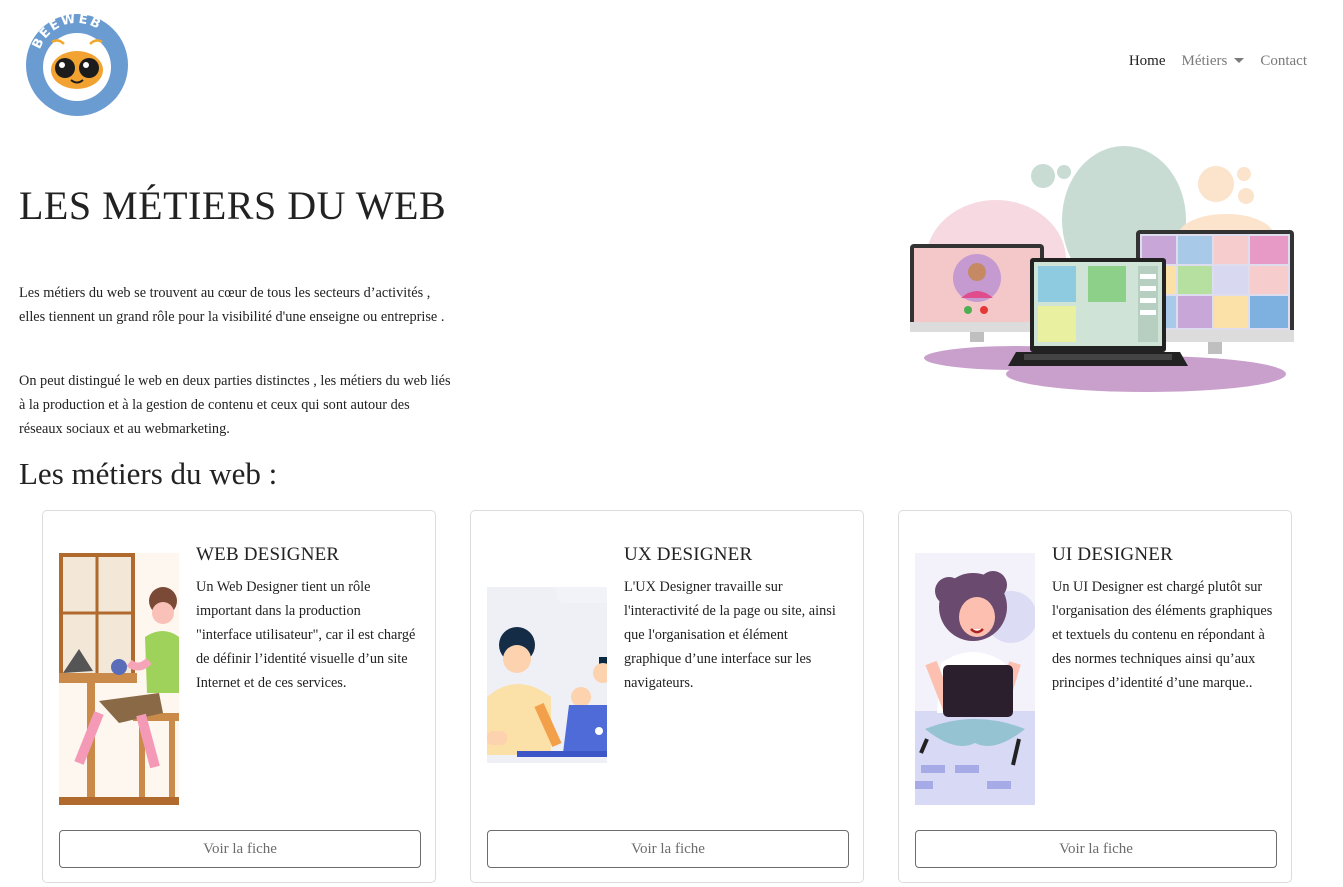 This screenshot has width=1343, height=887. What do you see at coordinates (1283, 61) in the screenshot?
I see `nav-contact-link: Contact` at bounding box center [1283, 61].